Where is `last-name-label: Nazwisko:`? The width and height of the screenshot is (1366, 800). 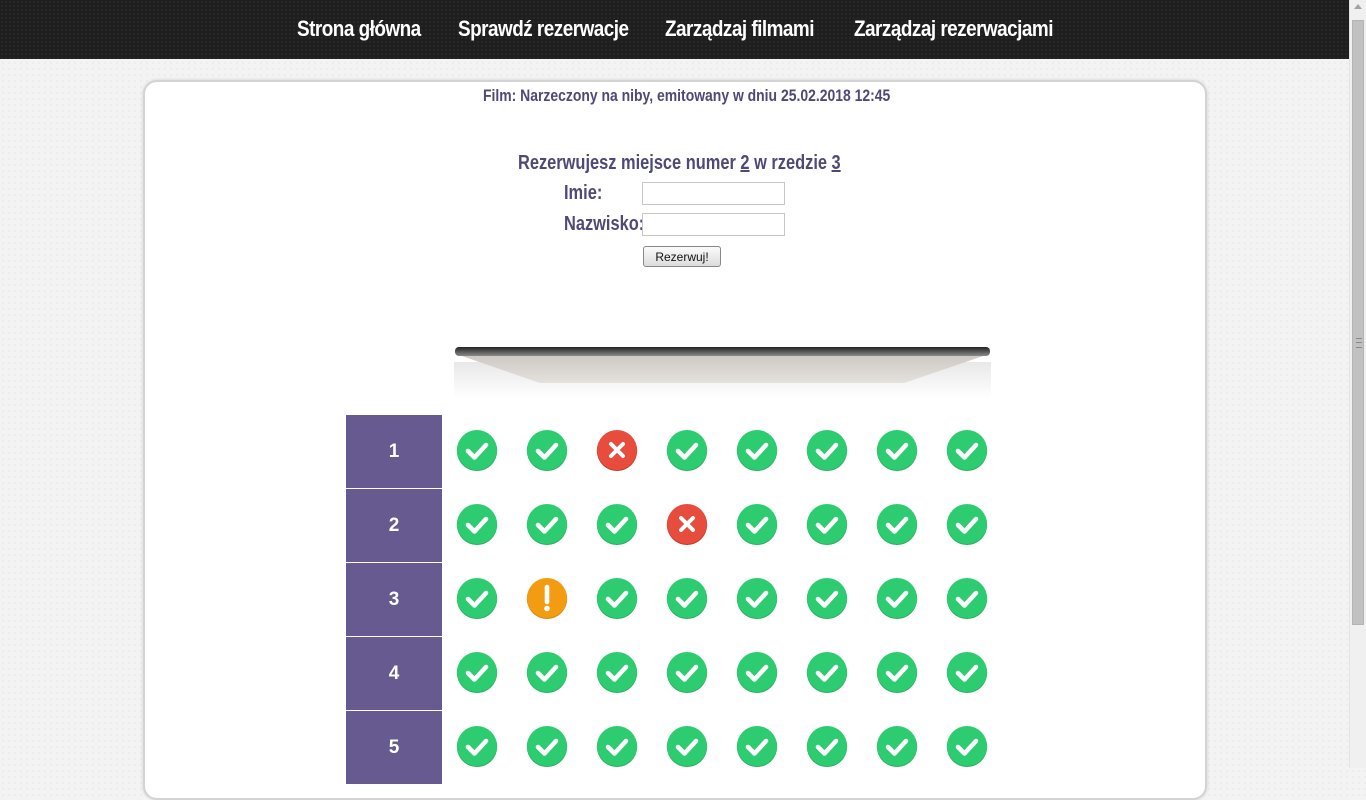
last-name-label: Nazwisko: is located at coordinates (604, 224).